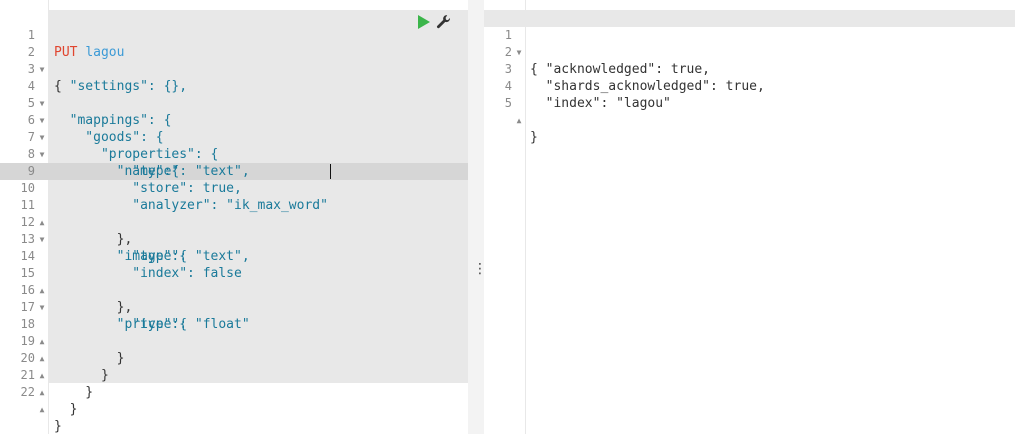  I want to click on request-line: 13 "type": "text",, so click(125, 239).